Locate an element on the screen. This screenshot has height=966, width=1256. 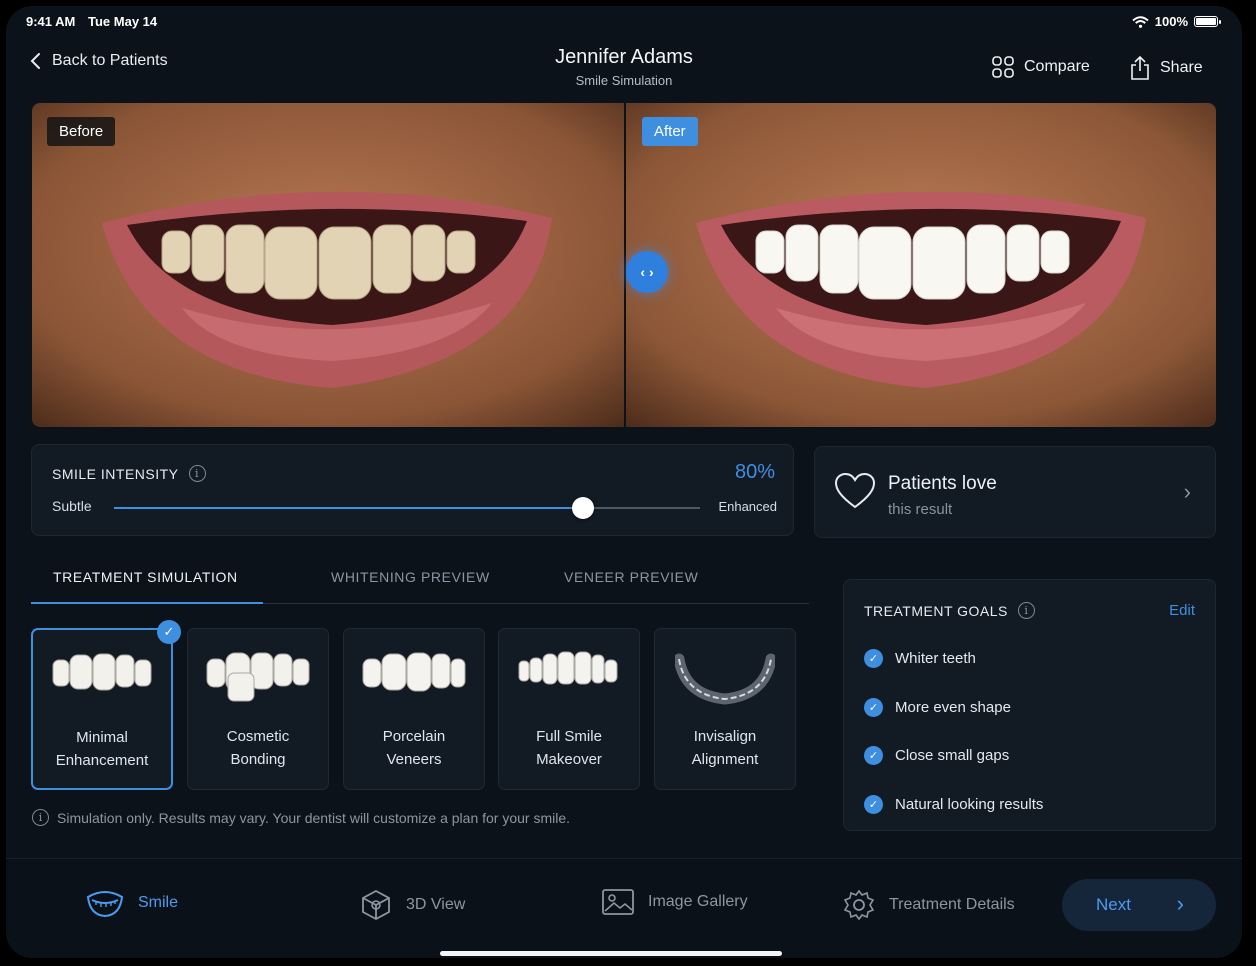
home-indicator is located at coordinates (611, 953).